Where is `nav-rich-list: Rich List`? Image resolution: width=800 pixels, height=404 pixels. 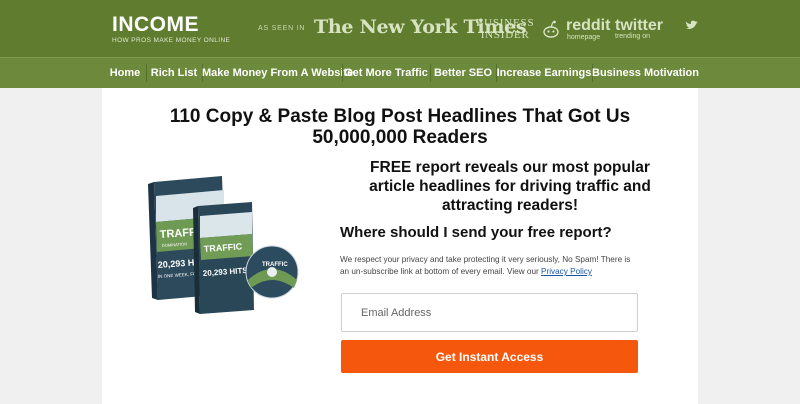
nav-rich-list: Rich List is located at coordinates (174, 73).